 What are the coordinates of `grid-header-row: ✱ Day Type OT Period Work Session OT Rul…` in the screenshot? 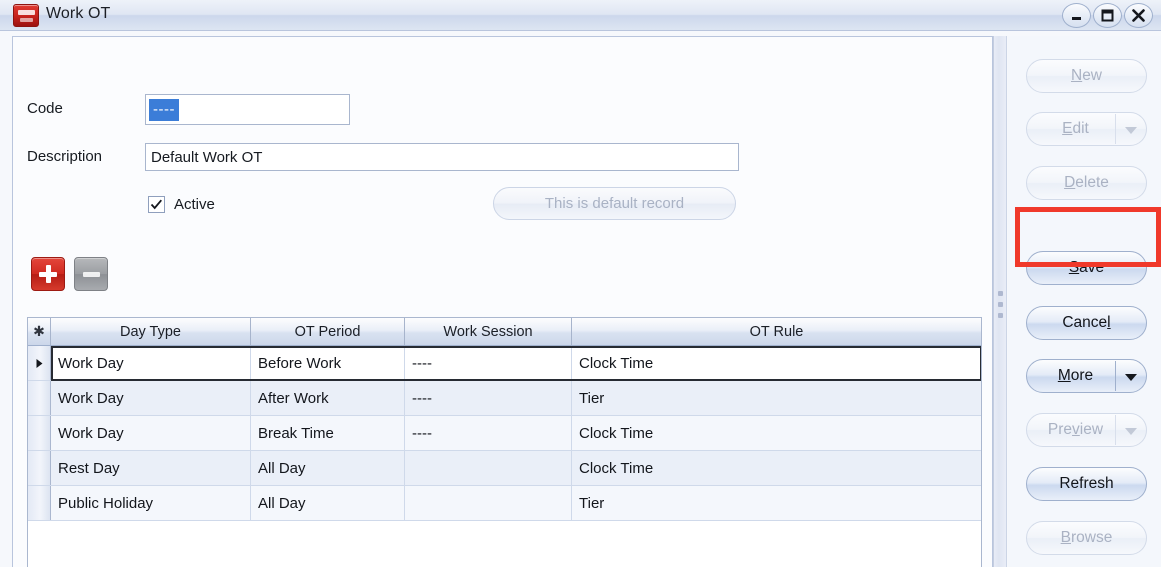 It's located at (504, 332).